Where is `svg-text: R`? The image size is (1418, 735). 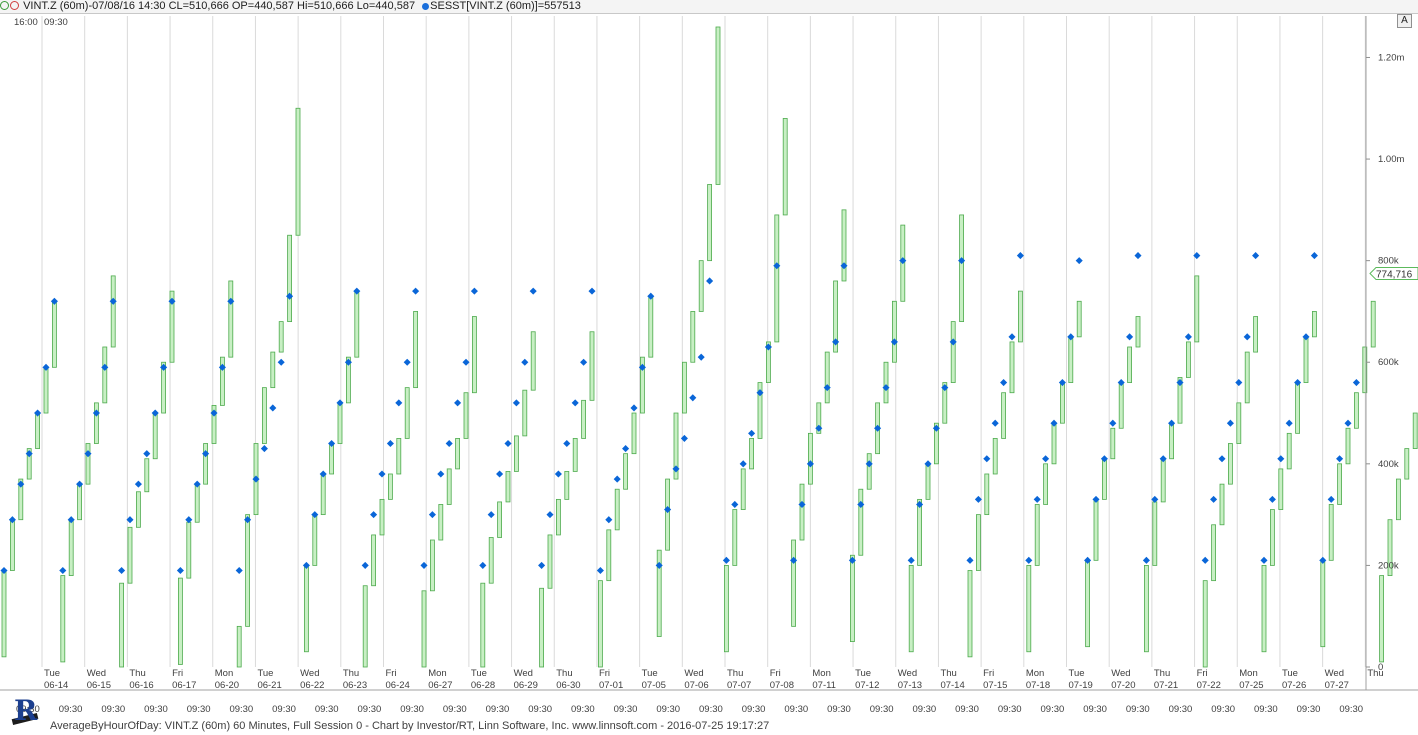 svg-text: R is located at coordinates (26, 710).